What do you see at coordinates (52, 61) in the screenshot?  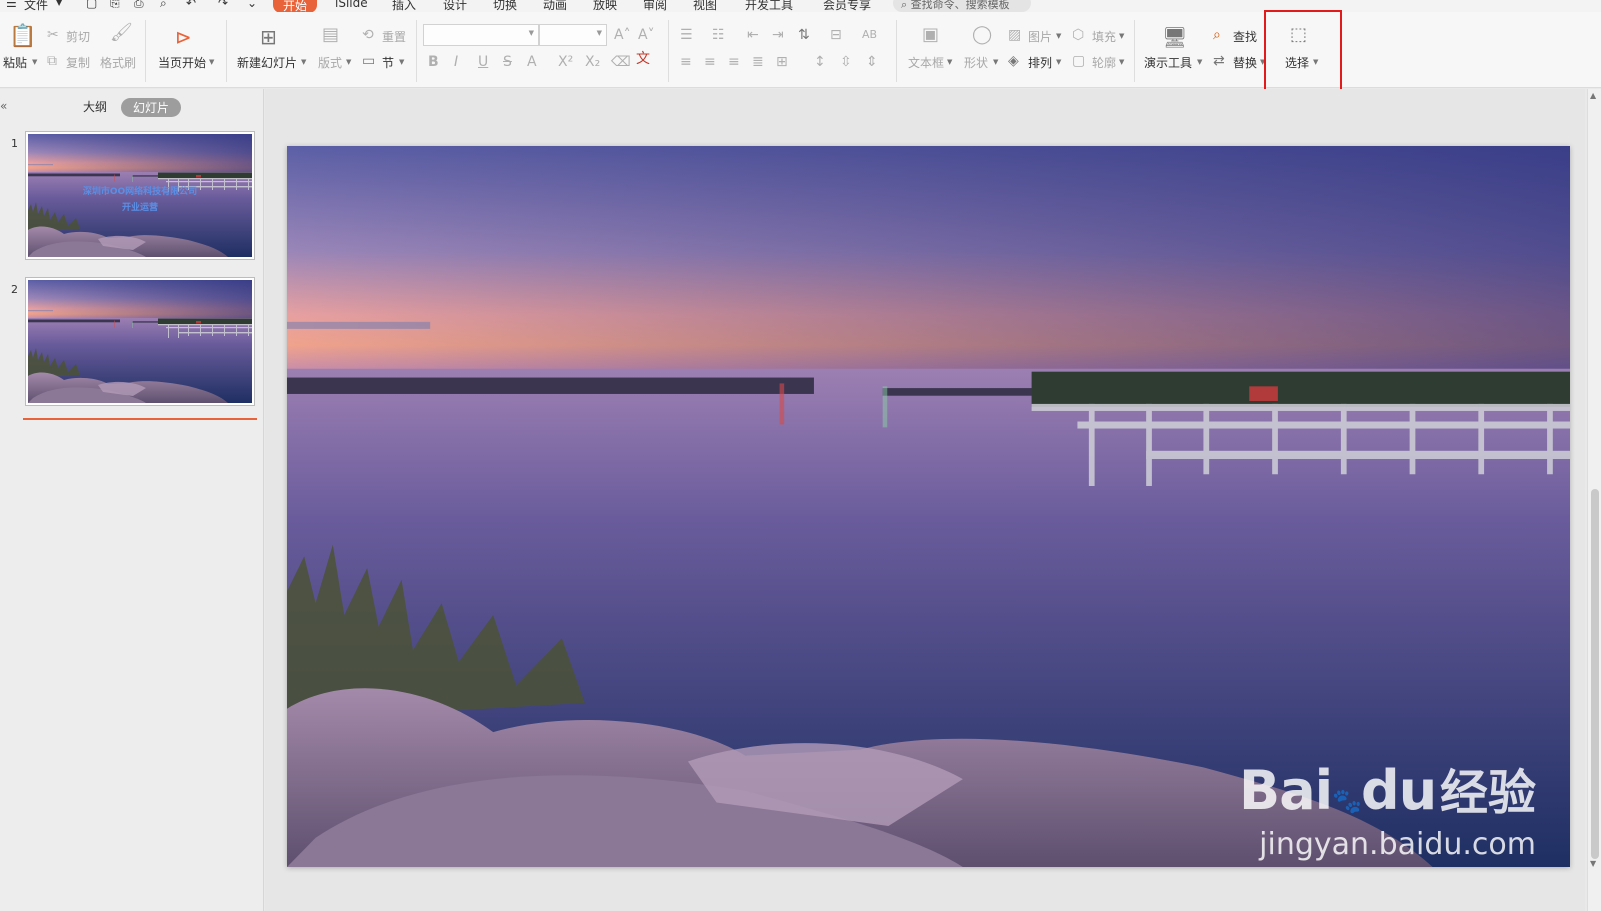 I see `copy-icon: ⧉` at bounding box center [52, 61].